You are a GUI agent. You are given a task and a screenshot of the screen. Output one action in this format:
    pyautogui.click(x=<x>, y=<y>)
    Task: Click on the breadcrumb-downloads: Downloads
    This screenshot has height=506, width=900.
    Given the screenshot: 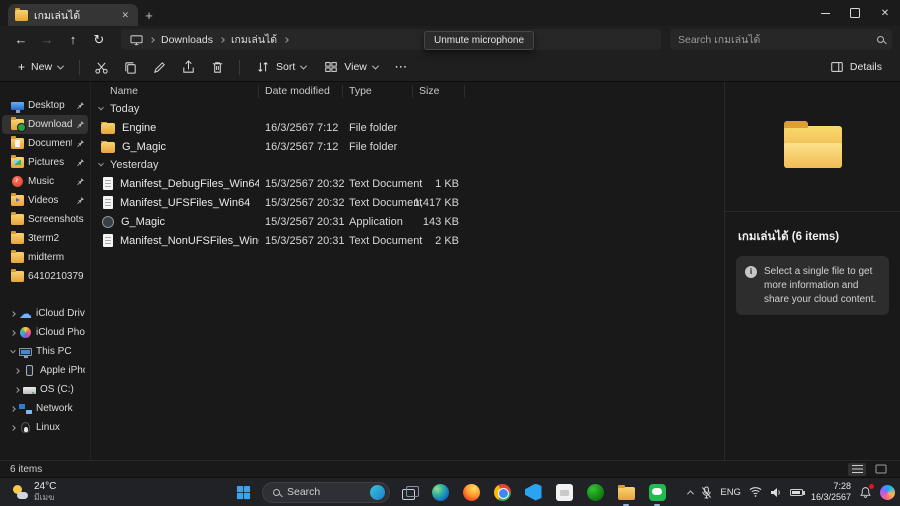 What is the action you would take?
    pyautogui.click(x=187, y=40)
    